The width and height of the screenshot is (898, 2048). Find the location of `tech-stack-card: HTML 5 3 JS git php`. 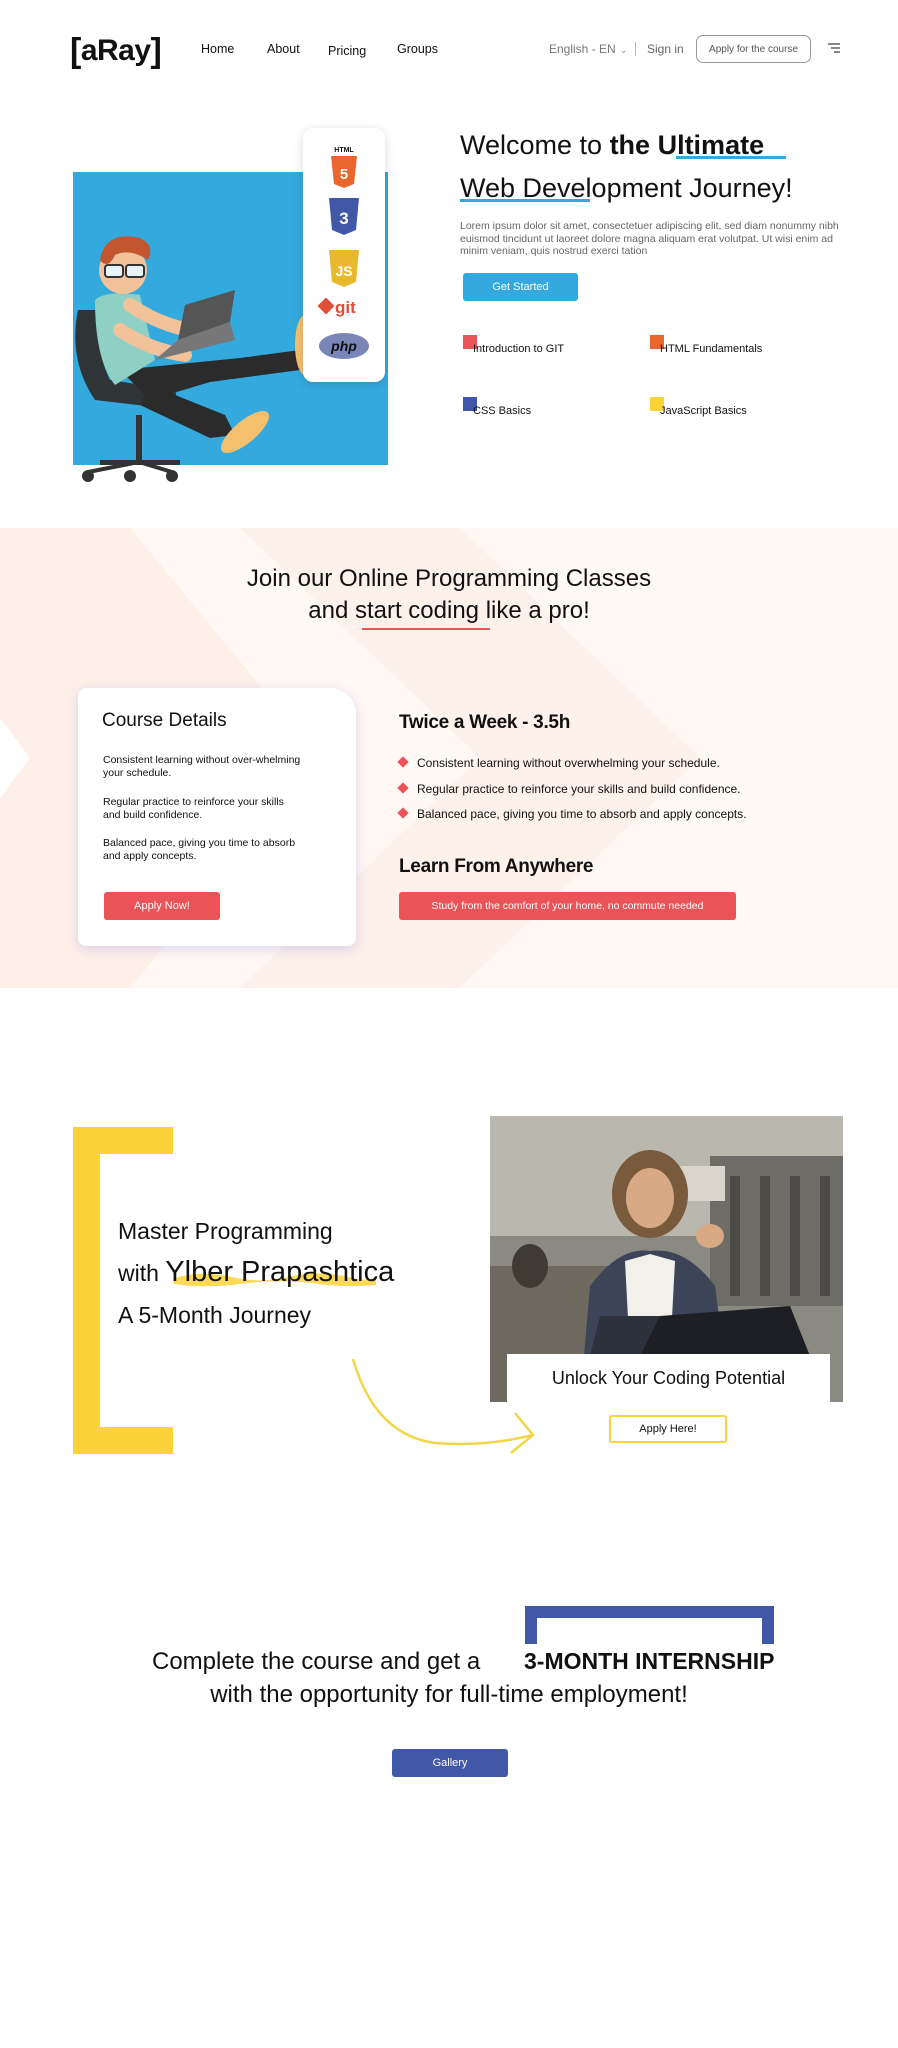

tech-stack-card: HTML 5 3 JS git php is located at coordinates (344, 255).